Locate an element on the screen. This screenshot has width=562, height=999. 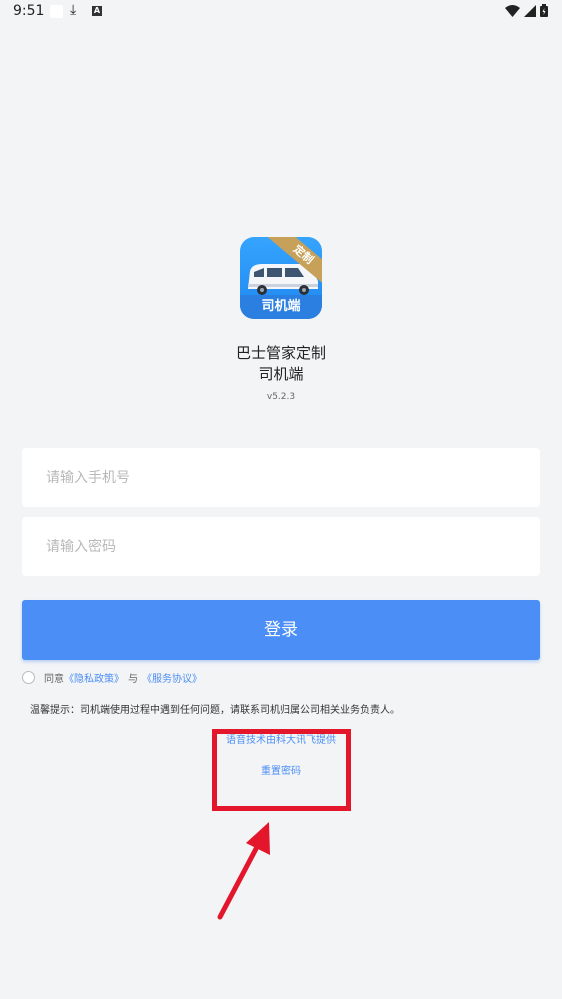
highlight-box is located at coordinates (281, 770).